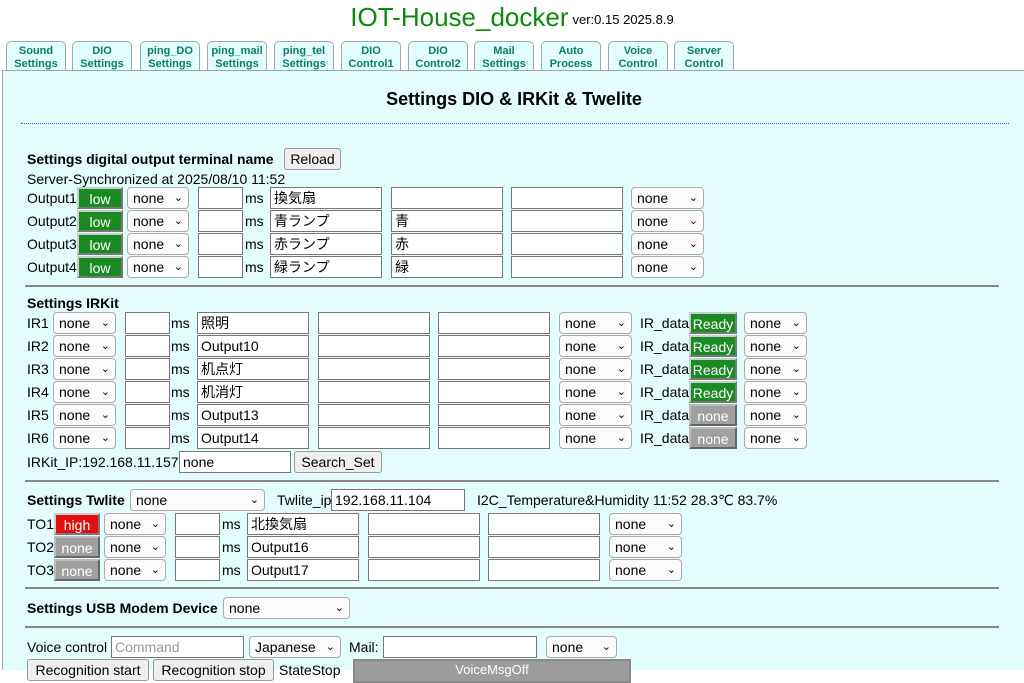 The width and height of the screenshot is (1024, 683). What do you see at coordinates (438, 56) in the screenshot?
I see `tab-dio-control2: DIO Control2` at bounding box center [438, 56].